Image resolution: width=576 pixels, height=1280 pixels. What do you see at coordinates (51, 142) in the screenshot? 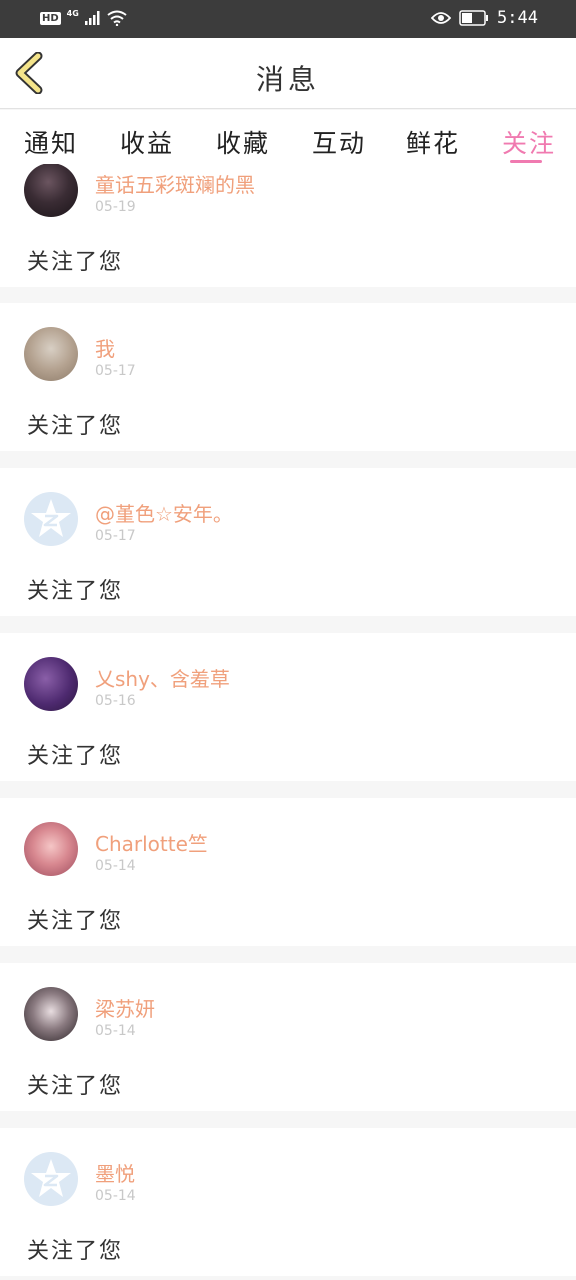
I see `tab-notice: 通知` at bounding box center [51, 142].